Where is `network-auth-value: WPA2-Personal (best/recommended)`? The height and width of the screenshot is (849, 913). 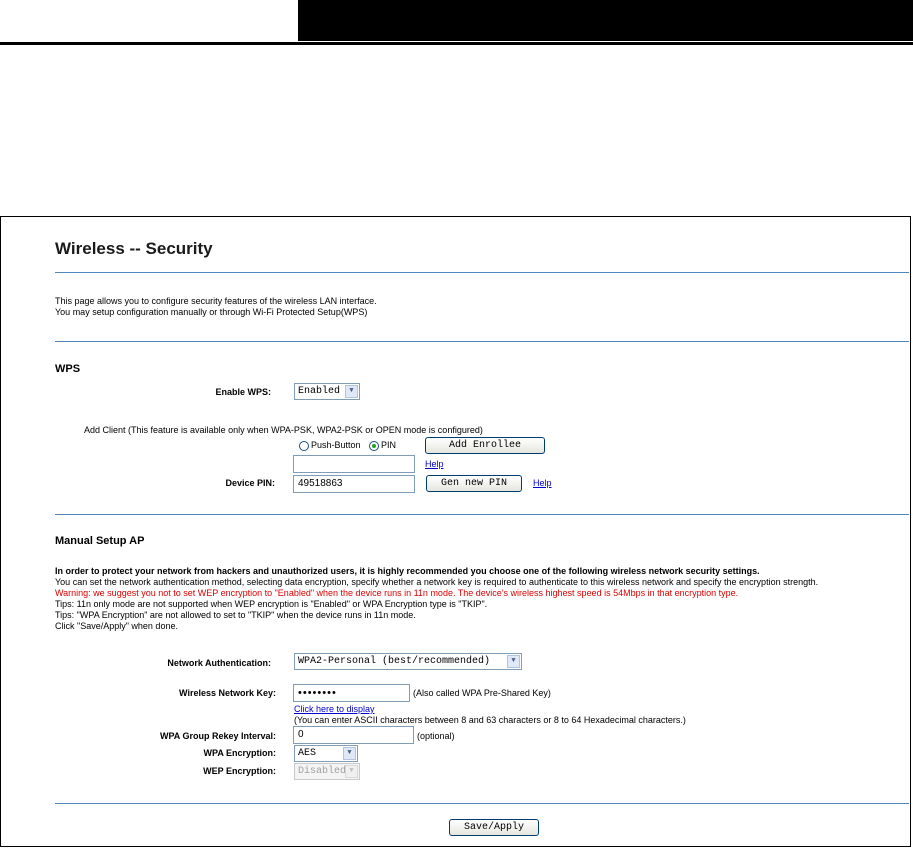
network-auth-value: WPA2-Personal (best/recommended) is located at coordinates (394, 661).